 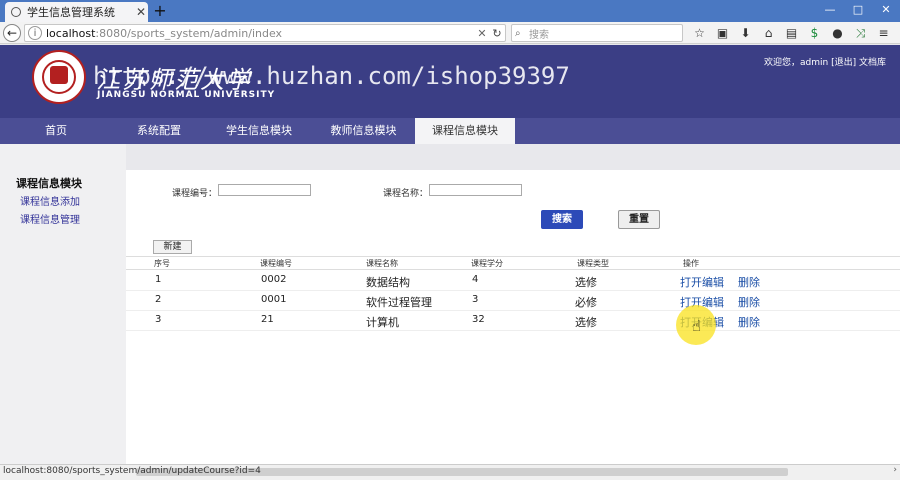 I want to click on download-icon: ⬇, so click(x=745, y=33).